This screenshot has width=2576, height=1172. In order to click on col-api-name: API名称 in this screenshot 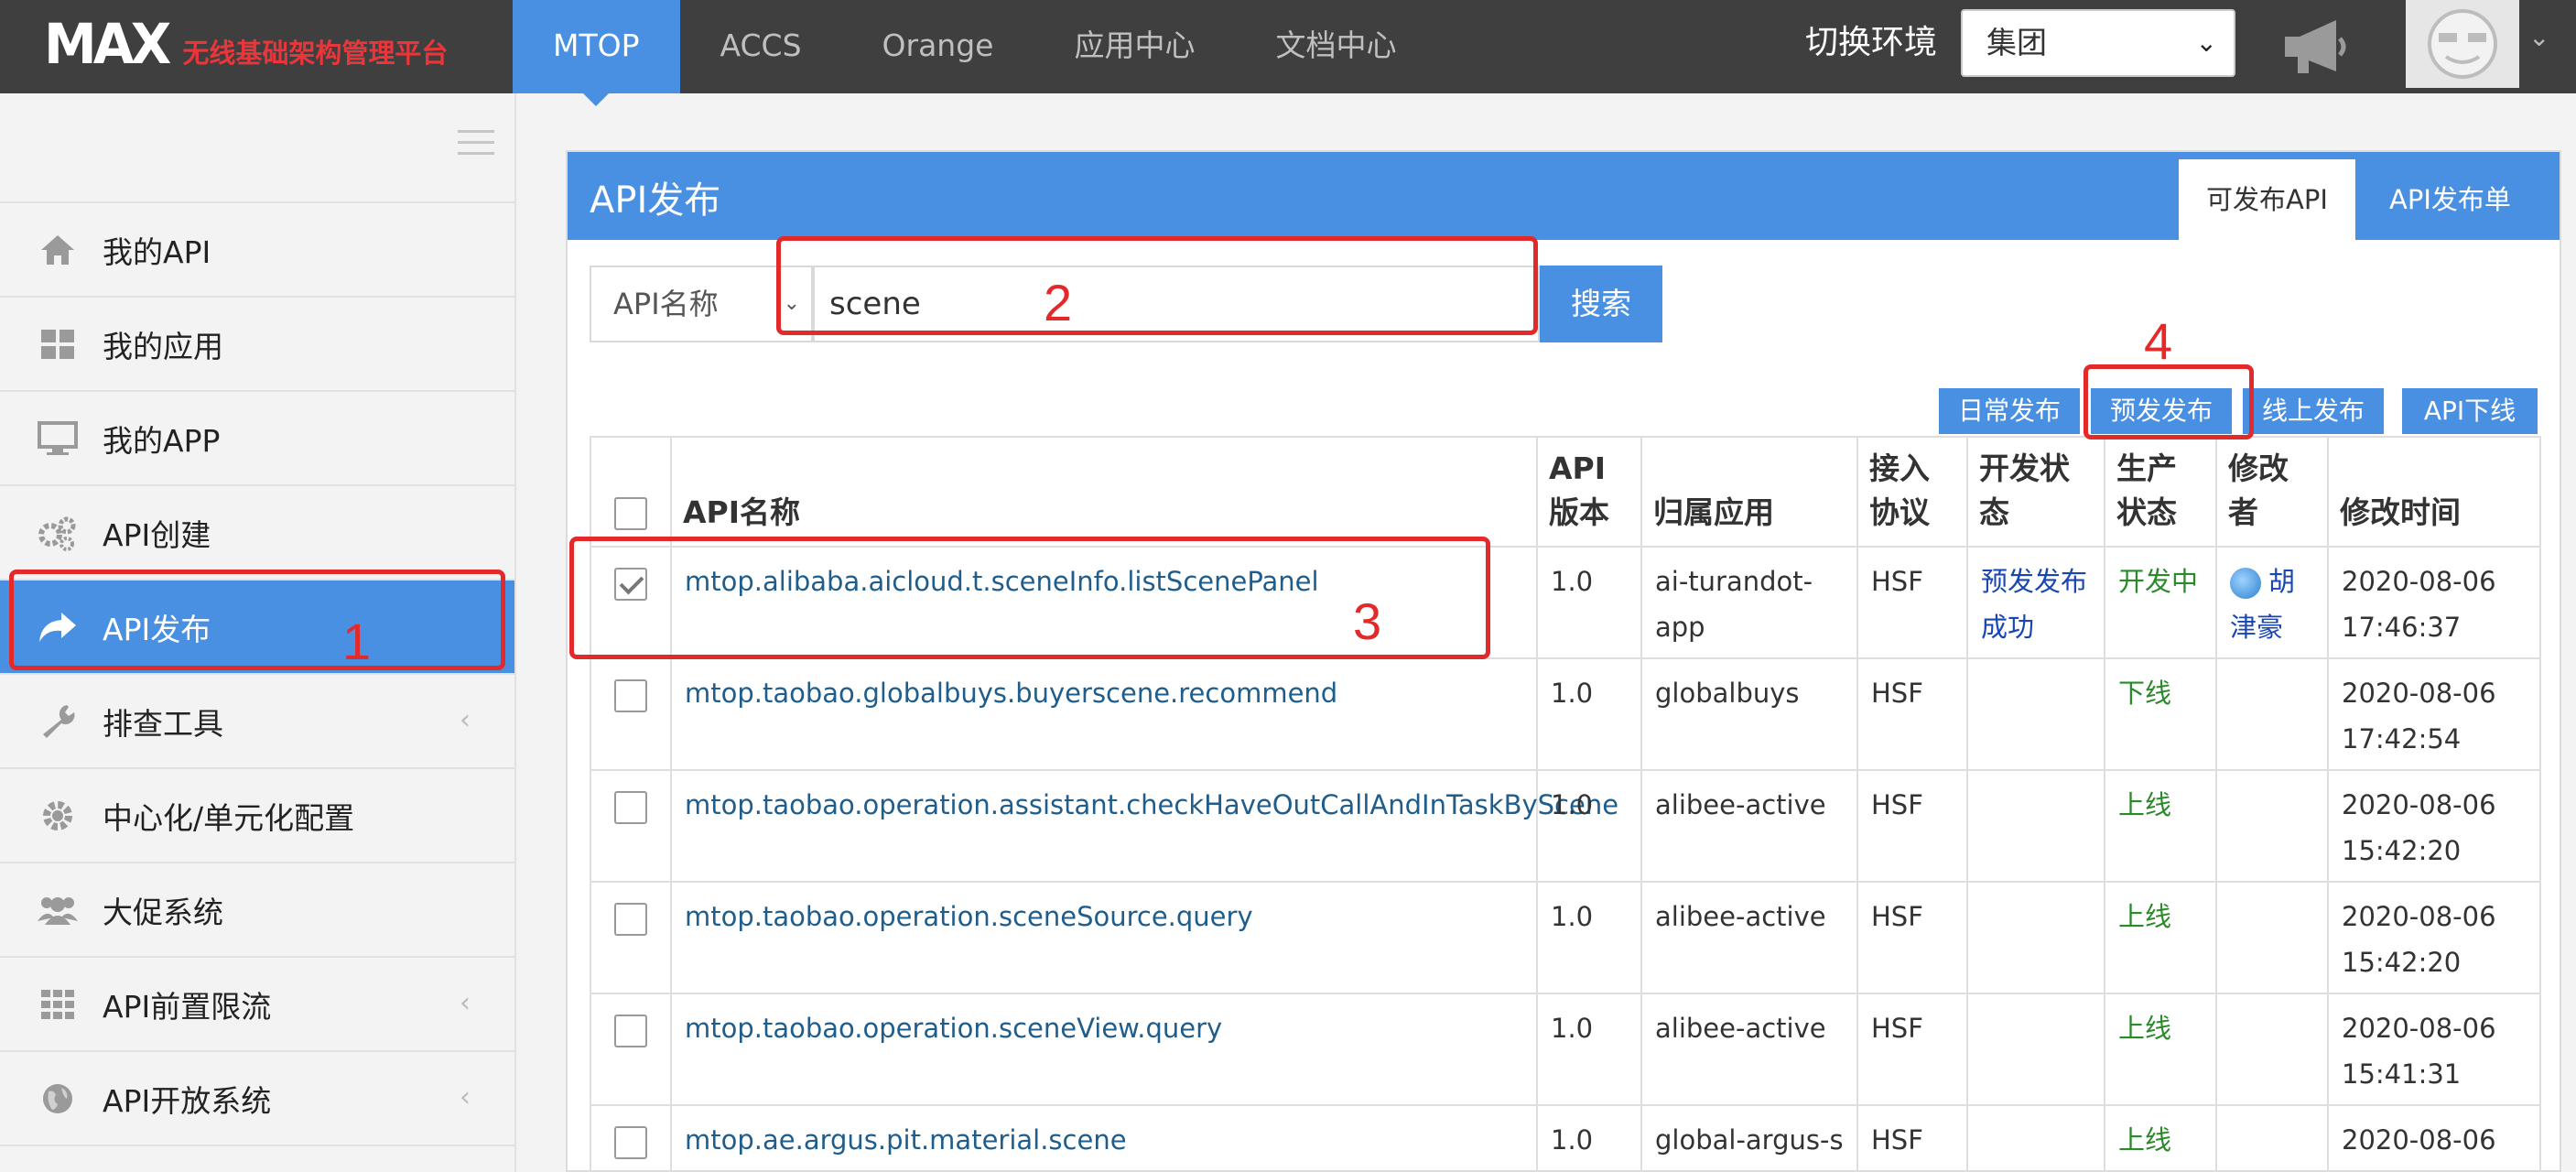, I will do `click(1104, 492)`.